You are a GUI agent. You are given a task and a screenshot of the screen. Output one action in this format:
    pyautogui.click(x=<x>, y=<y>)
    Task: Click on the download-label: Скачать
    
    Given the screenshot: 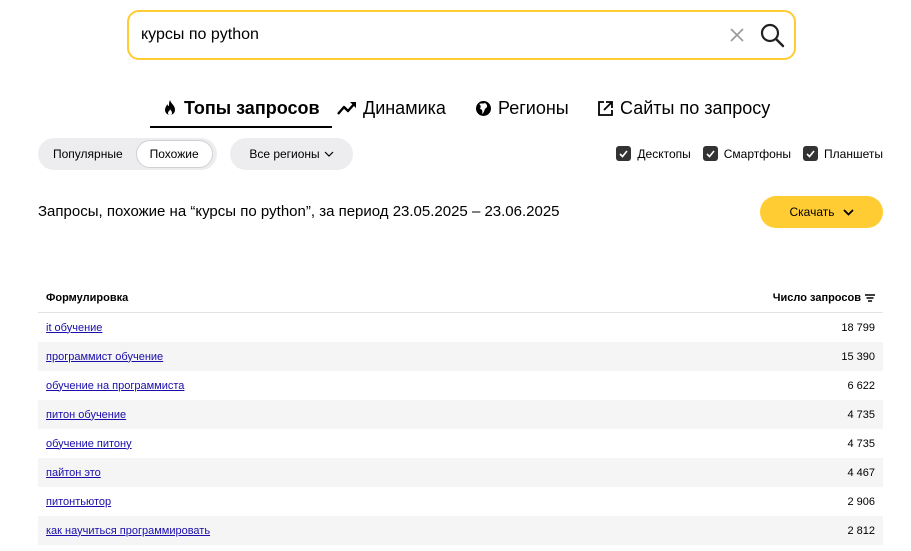 What is the action you would take?
    pyautogui.click(x=812, y=212)
    